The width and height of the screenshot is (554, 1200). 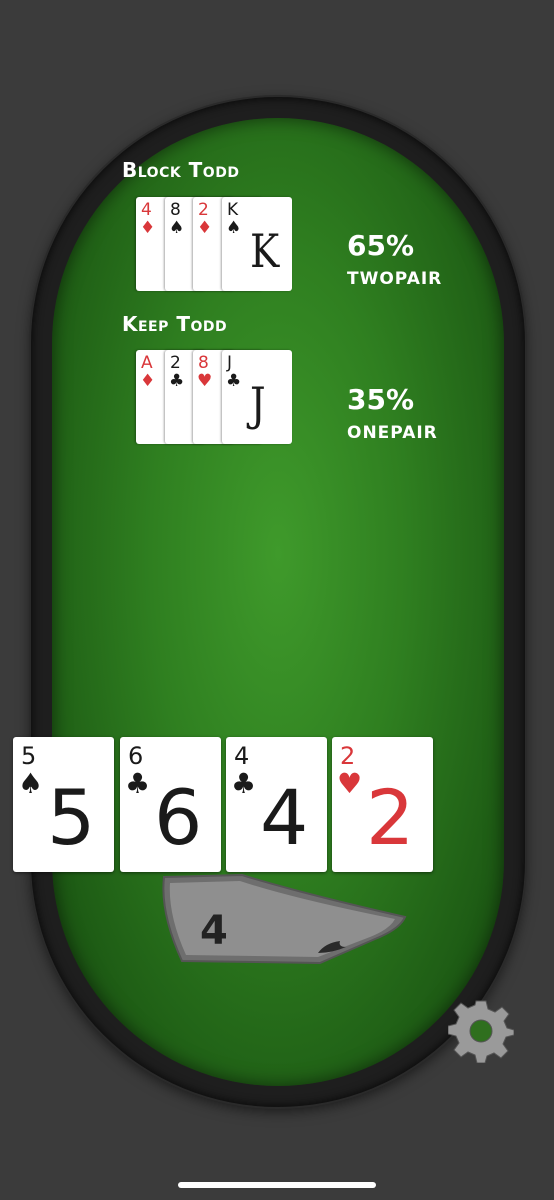 What do you see at coordinates (392, 430) in the screenshot?
I see `keep-hand-rank: onepair` at bounding box center [392, 430].